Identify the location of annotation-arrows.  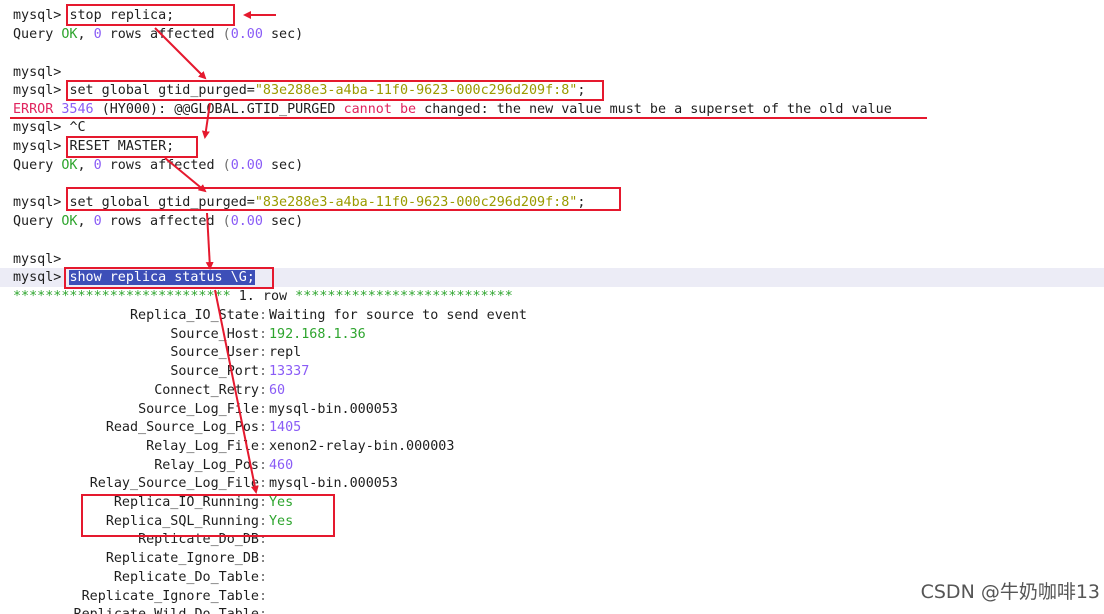
(215, 252).